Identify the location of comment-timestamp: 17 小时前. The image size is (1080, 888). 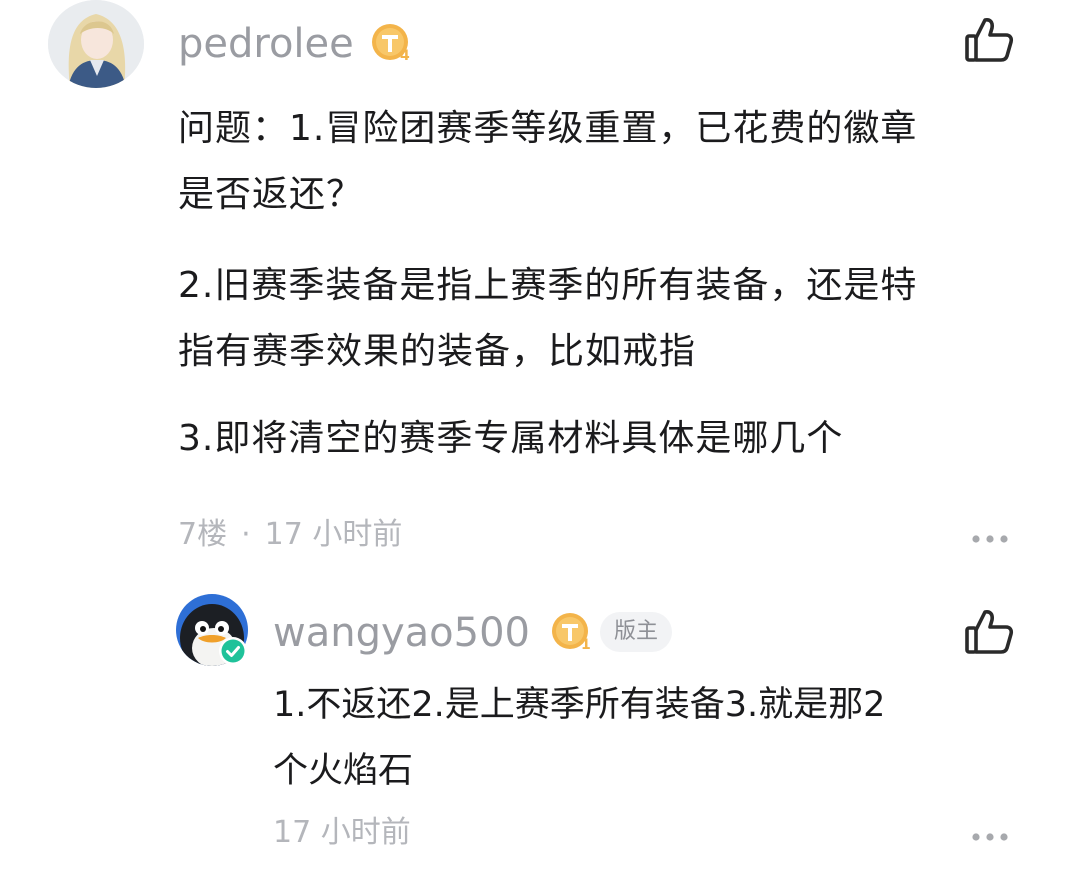
(333, 534).